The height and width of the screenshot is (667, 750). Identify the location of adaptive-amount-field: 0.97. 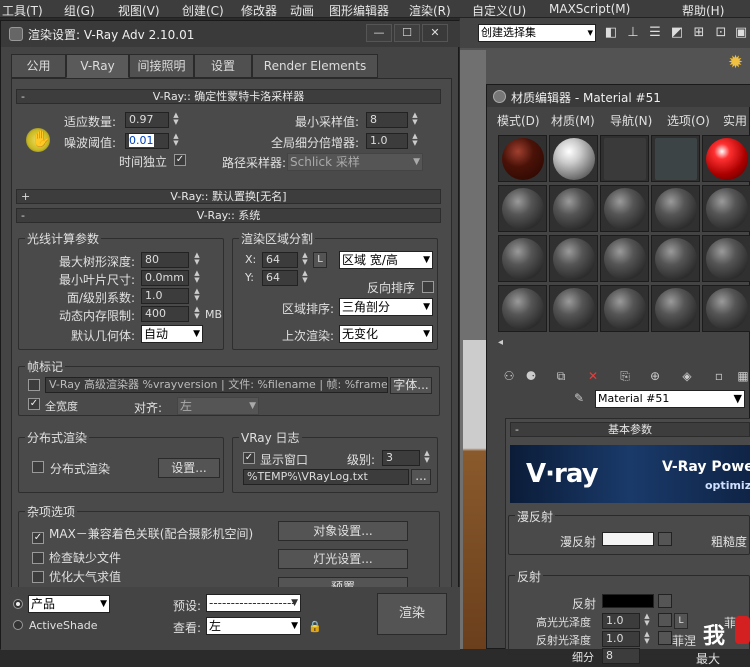
(147, 120).